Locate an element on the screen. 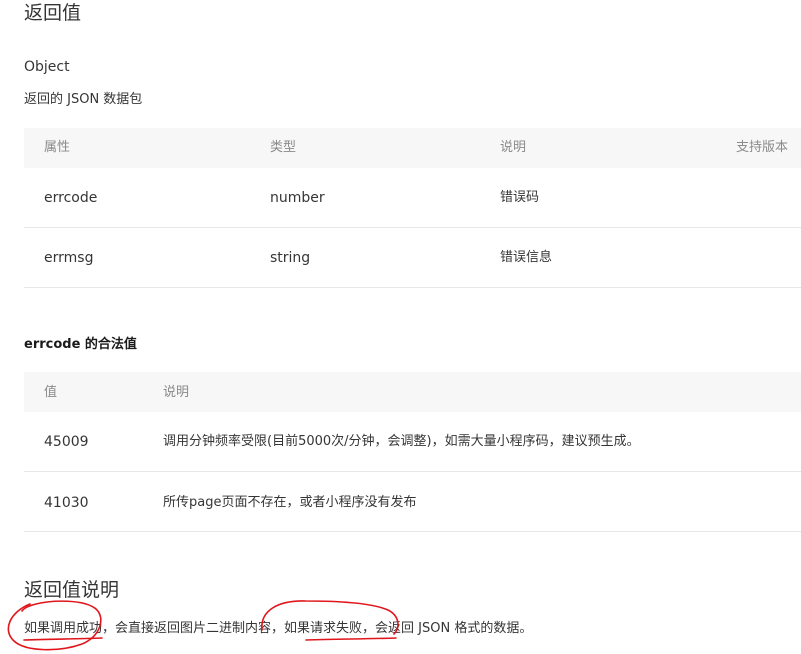 Image resolution: width=801 pixels, height=654 pixels. table-cell: 41030 is located at coordinates (66, 503).